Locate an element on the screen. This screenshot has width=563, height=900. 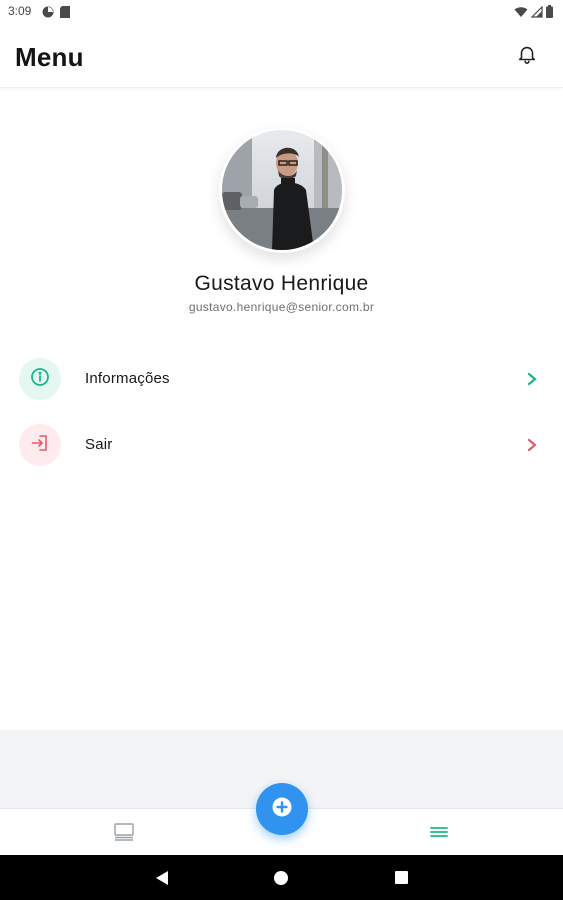
avatar-frame is located at coordinates (282, 190).